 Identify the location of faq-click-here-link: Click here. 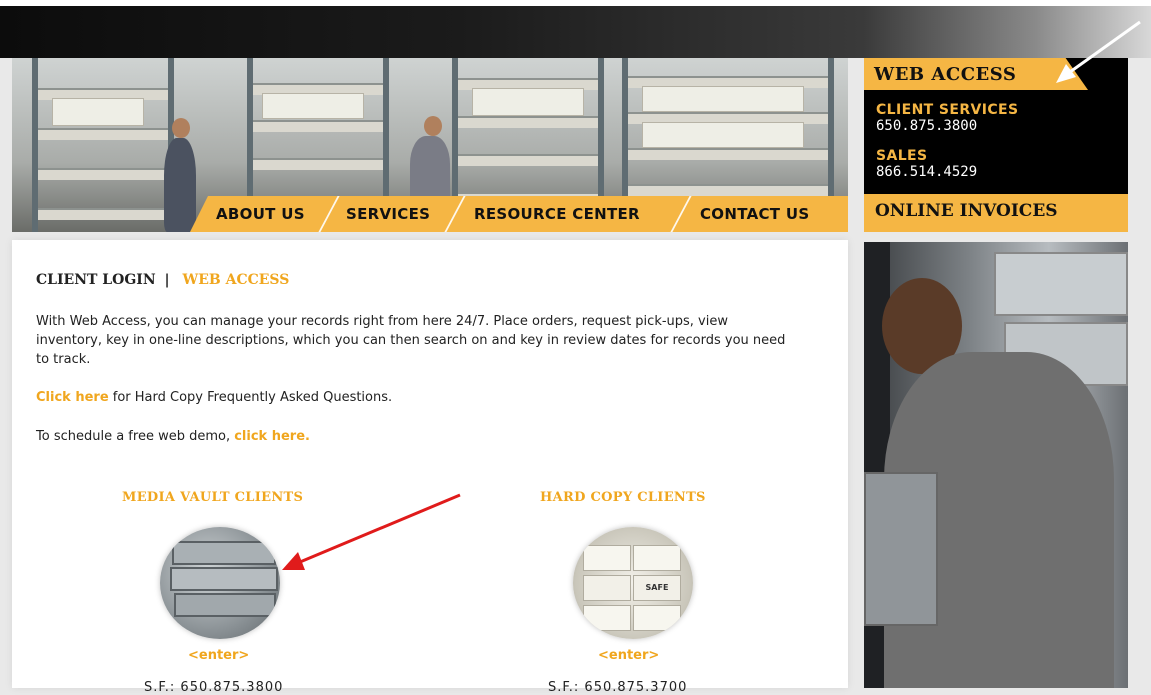
(72, 397).